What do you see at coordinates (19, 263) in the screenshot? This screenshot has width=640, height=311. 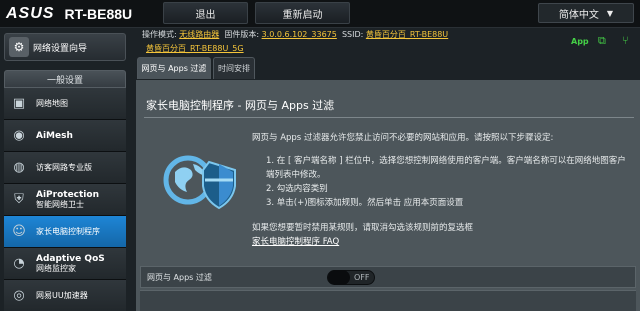 I see `qos-icon: ◔` at bounding box center [19, 263].